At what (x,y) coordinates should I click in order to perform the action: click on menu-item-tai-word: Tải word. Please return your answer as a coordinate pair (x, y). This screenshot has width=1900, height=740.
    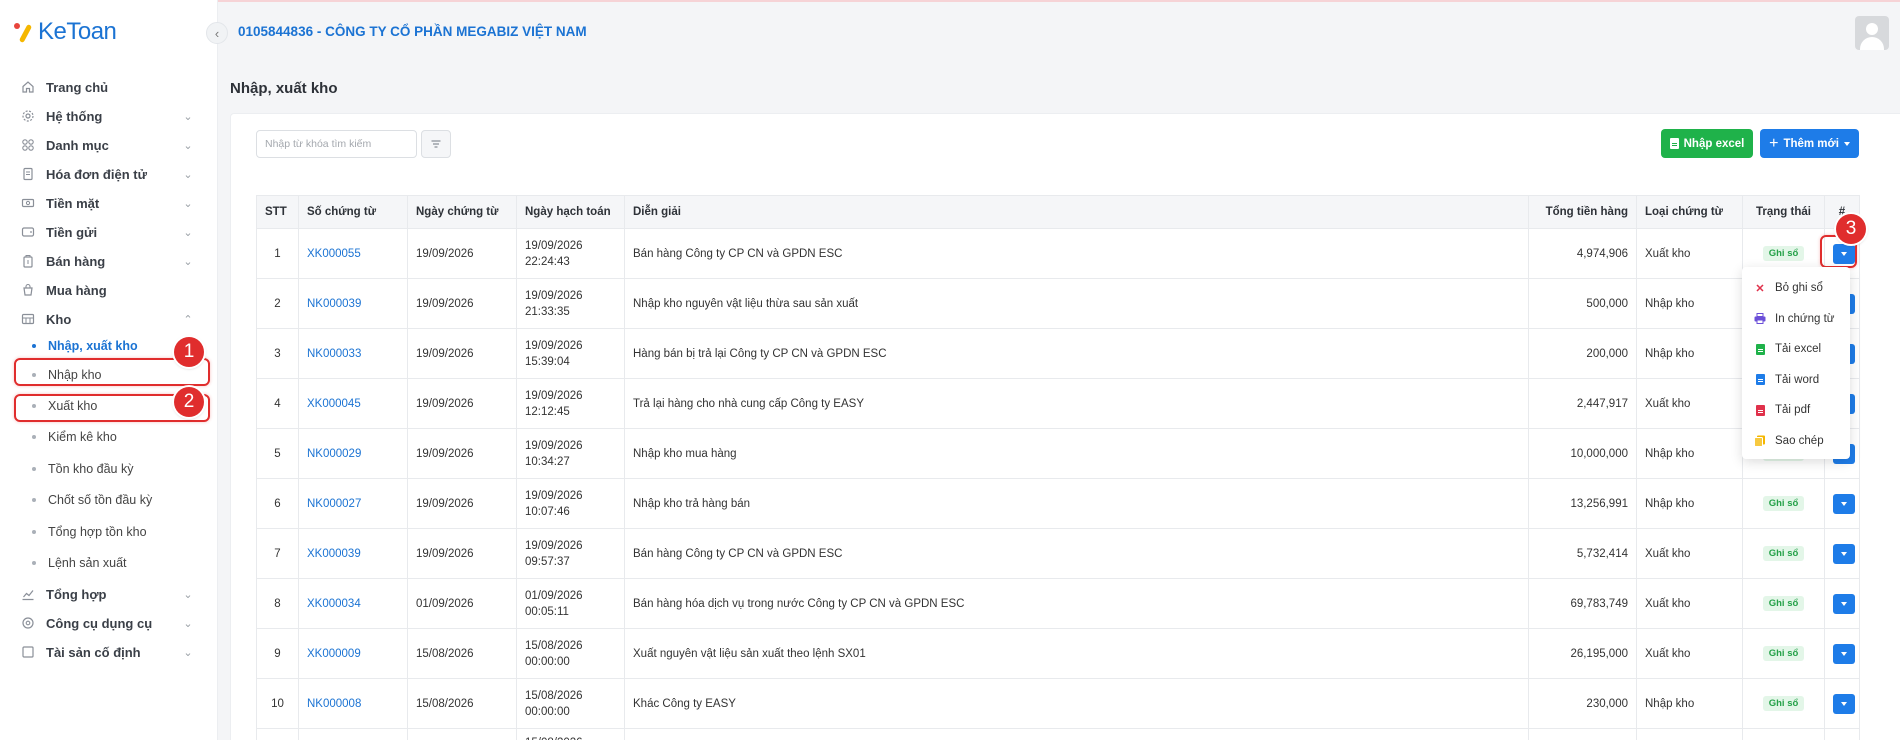
    Looking at the image, I should click on (1796, 380).